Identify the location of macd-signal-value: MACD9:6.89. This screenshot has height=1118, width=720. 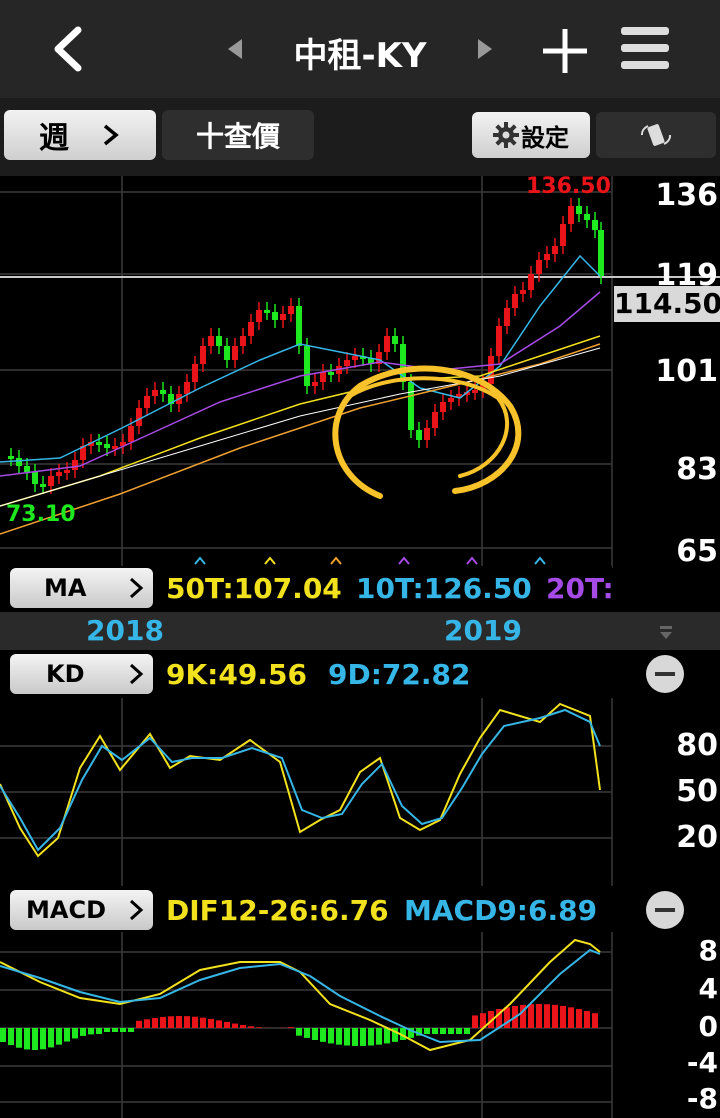
(501, 910).